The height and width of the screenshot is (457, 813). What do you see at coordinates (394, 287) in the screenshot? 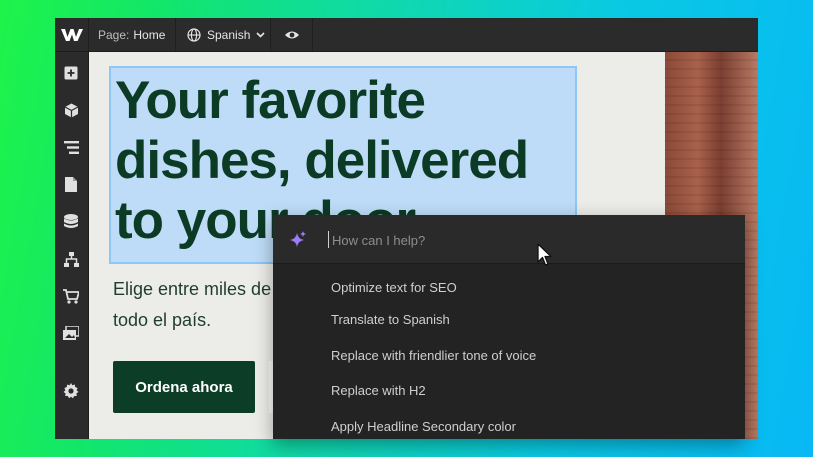
I see `suggestion-item: Optimize text for SEO` at bounding box center [394, 287].